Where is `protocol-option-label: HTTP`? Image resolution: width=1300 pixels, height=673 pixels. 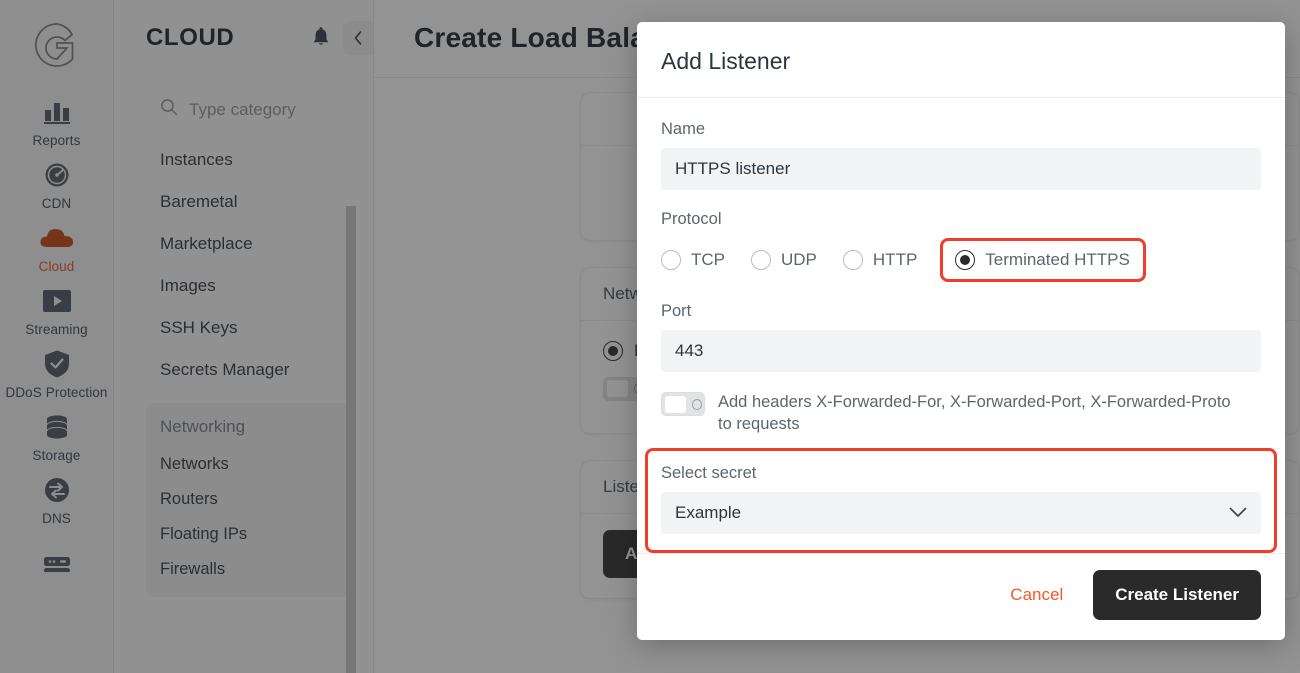 protocol-option-label: HTTP is located at coordinates (895, 259).